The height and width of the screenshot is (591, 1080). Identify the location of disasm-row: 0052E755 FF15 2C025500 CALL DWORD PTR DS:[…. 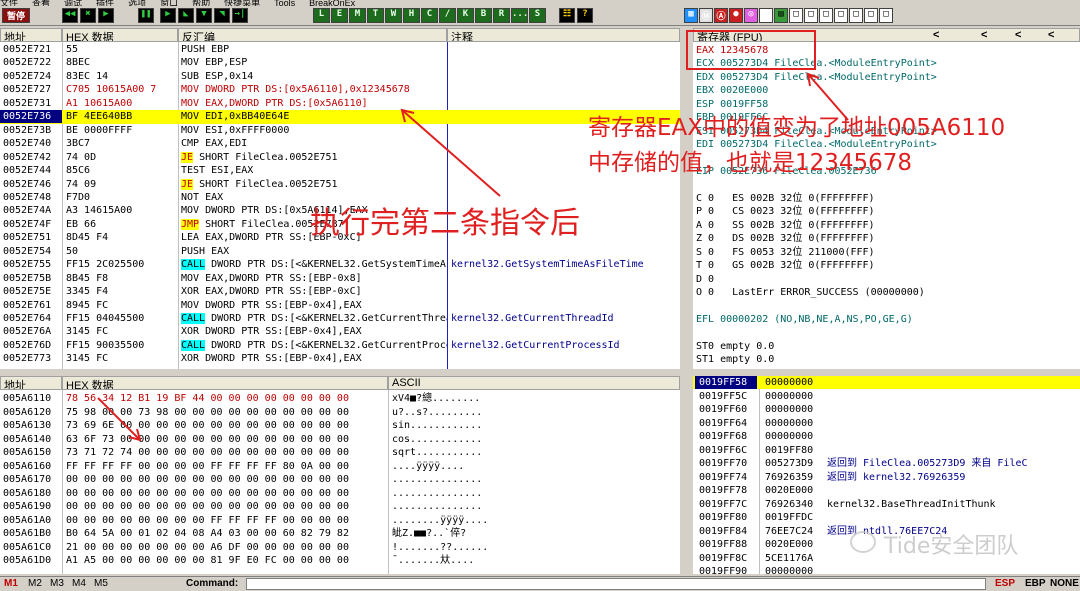
(340, 264).